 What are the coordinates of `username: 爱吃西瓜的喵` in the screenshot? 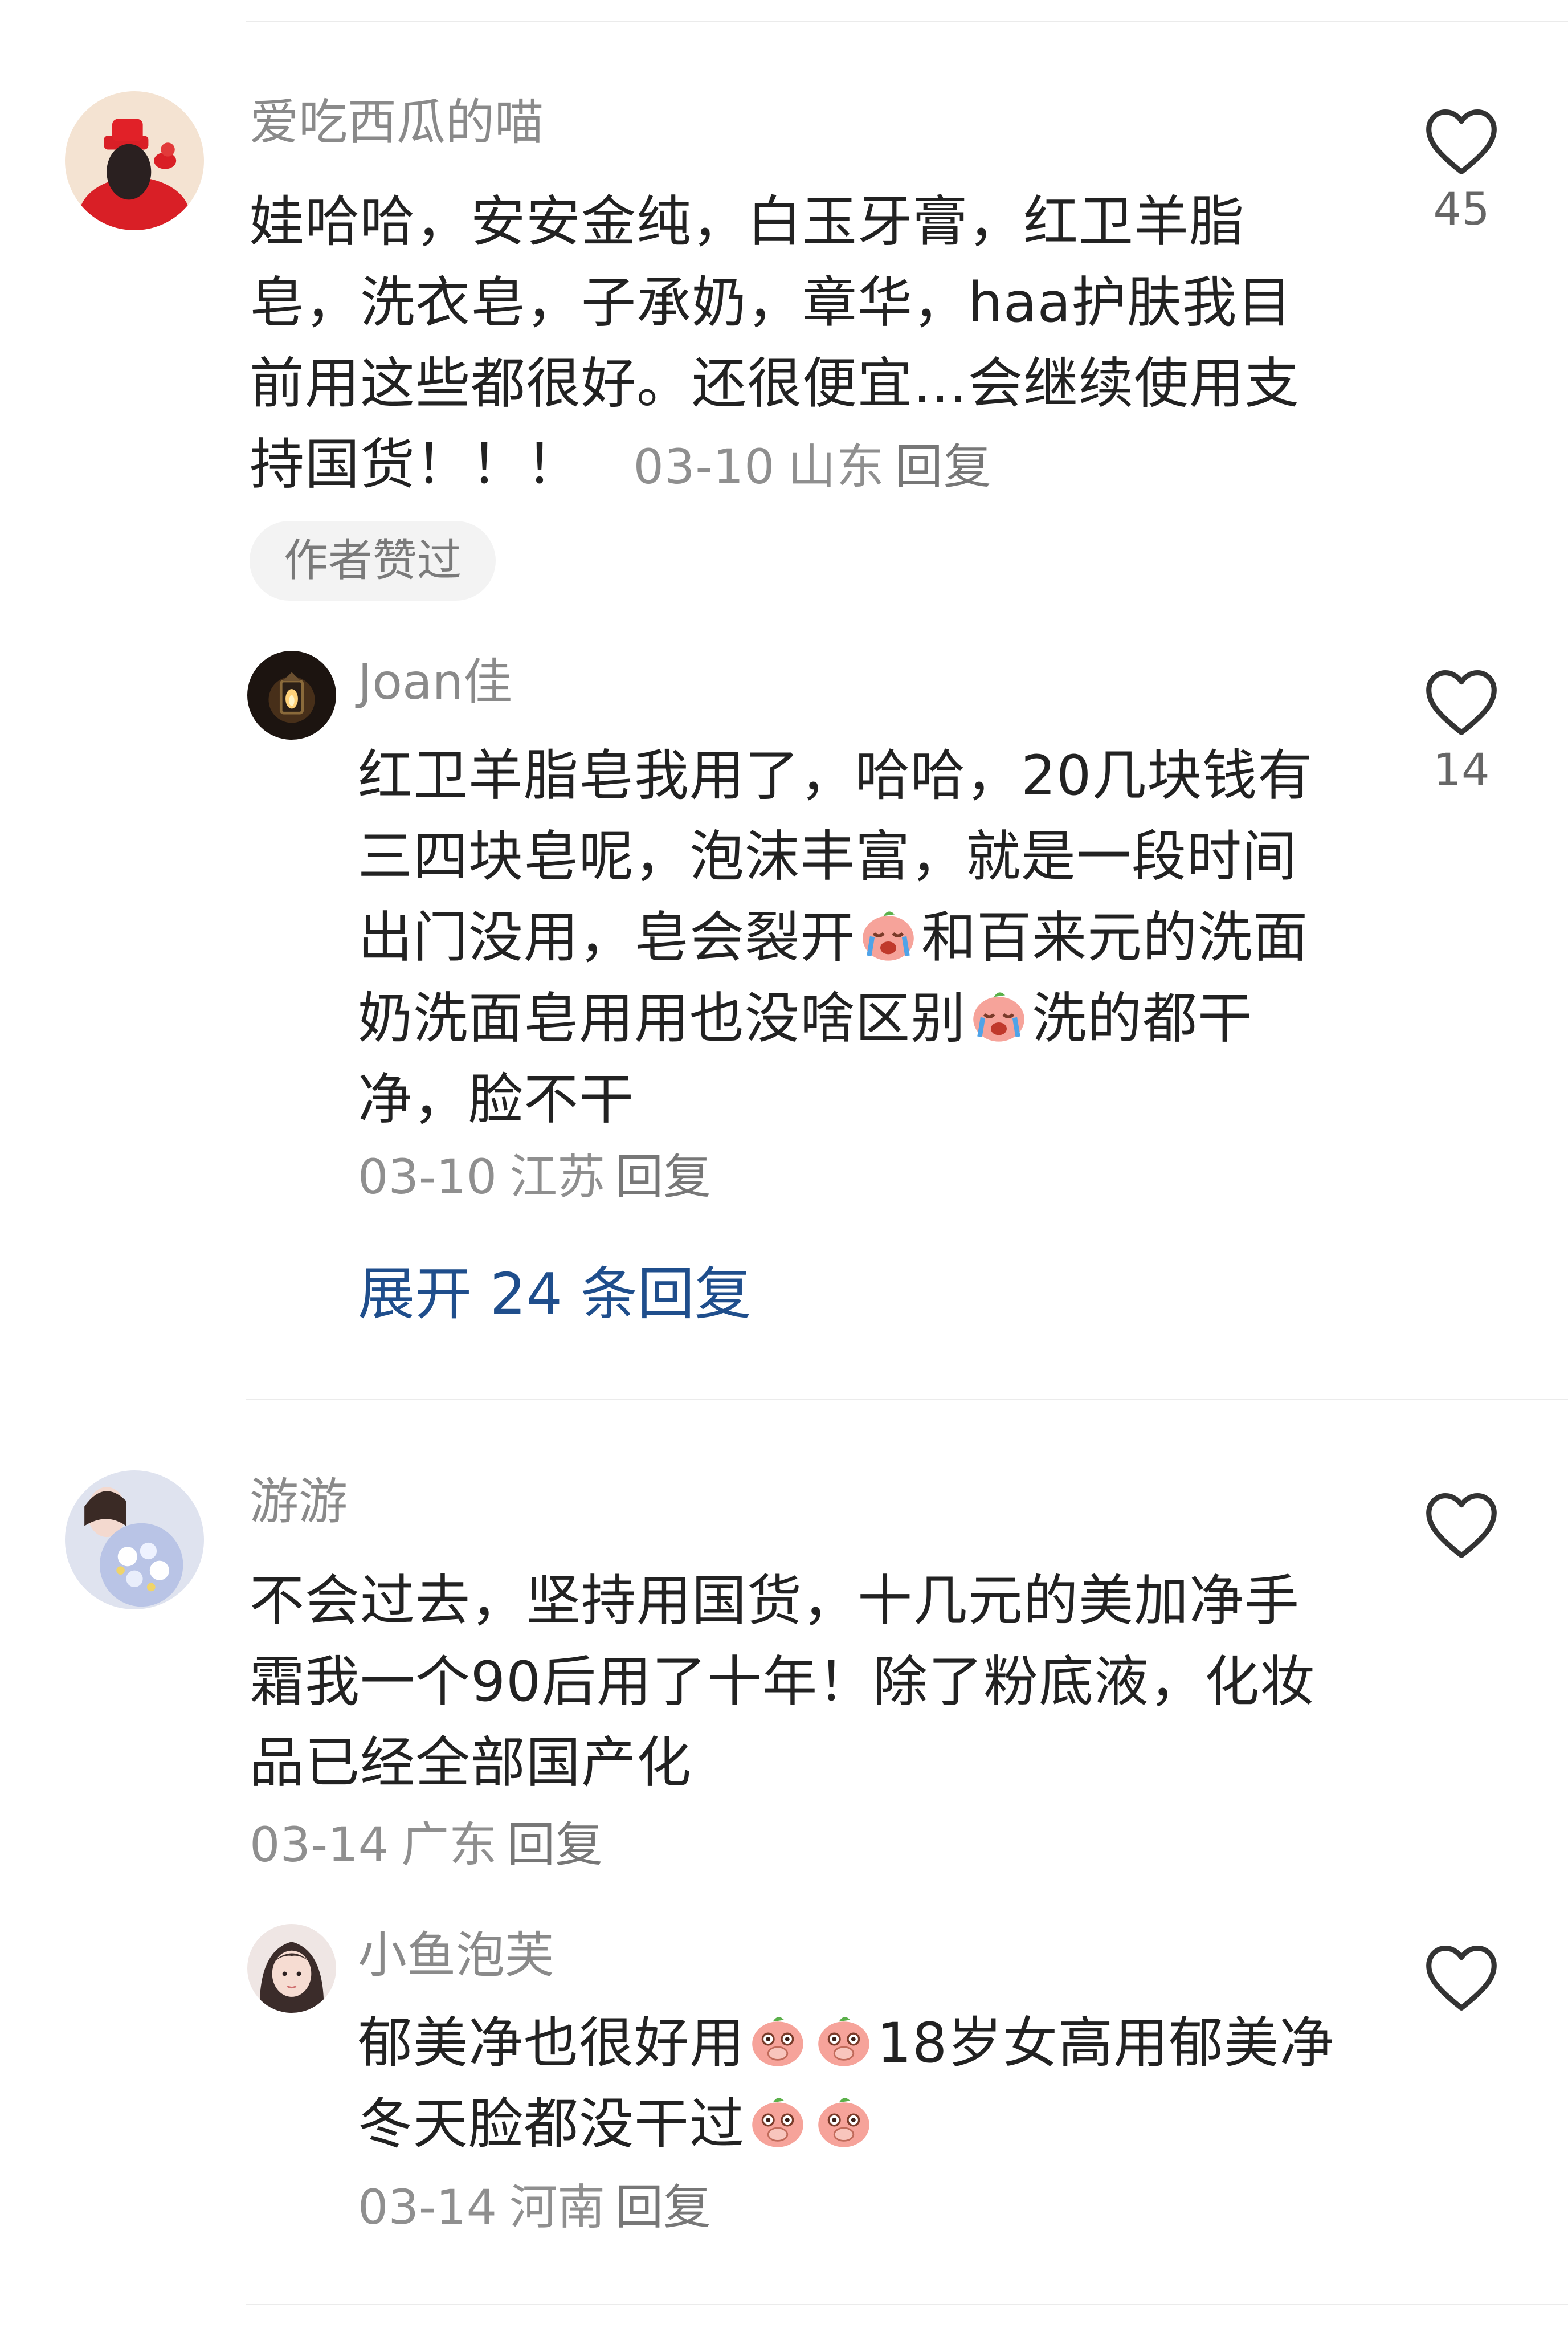 It's located at (397, 123).